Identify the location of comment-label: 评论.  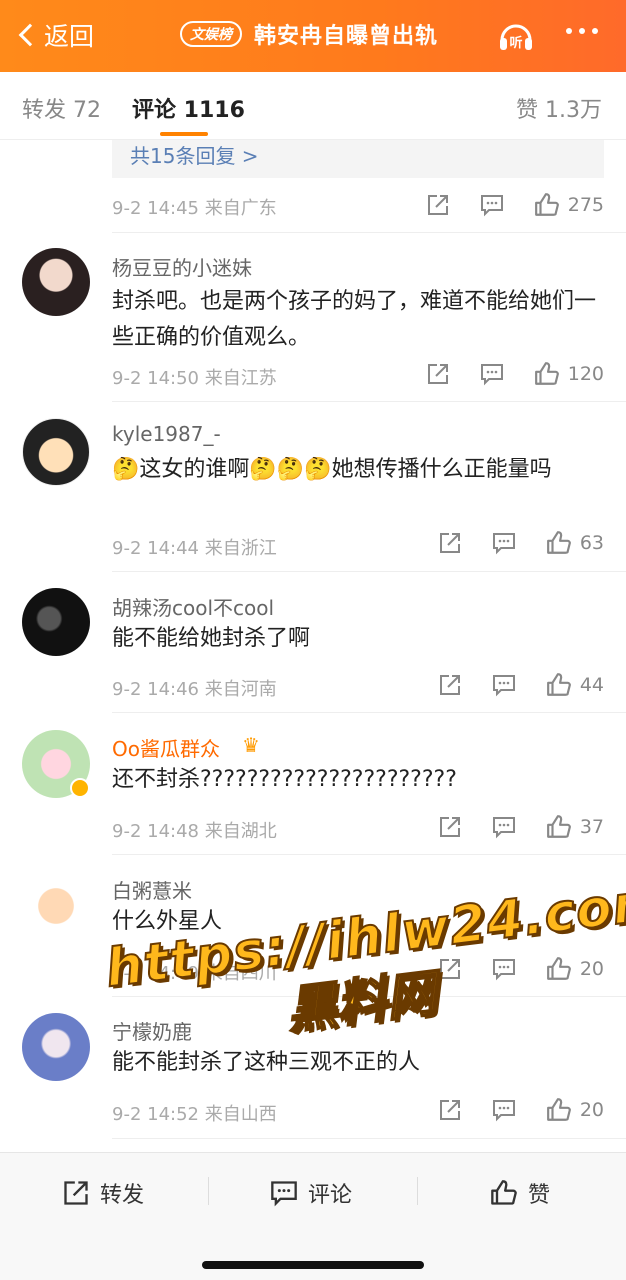
(330, 1195).